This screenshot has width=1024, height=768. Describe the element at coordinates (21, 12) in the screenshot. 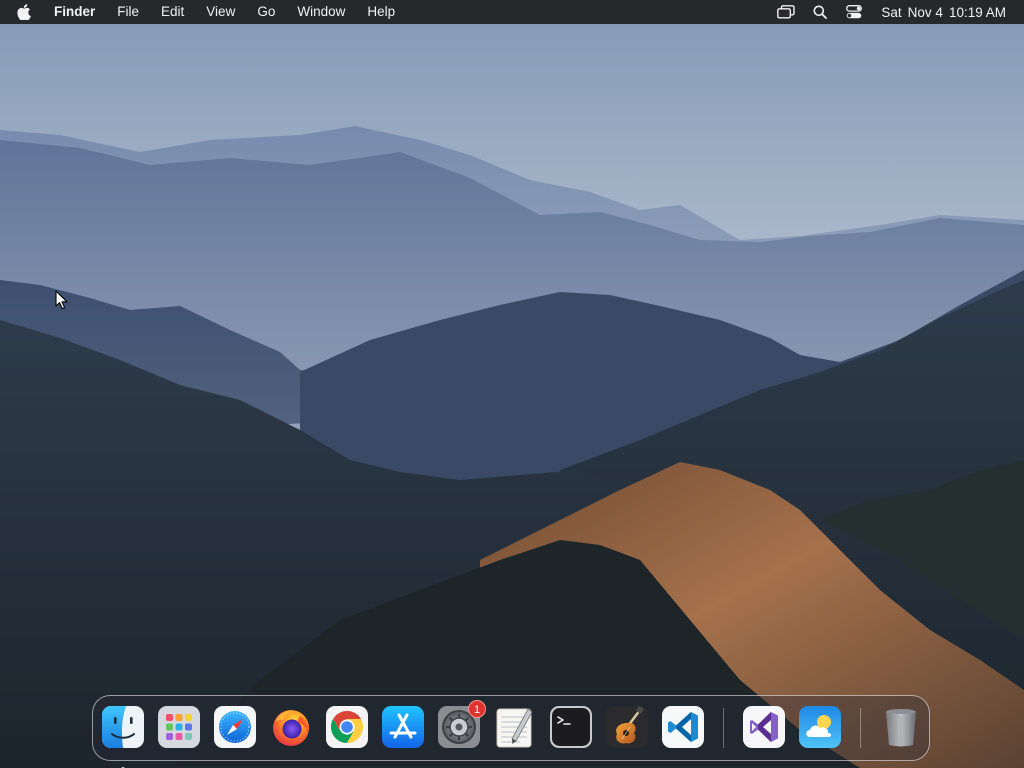

I see `apple-logo-icon` at that location.